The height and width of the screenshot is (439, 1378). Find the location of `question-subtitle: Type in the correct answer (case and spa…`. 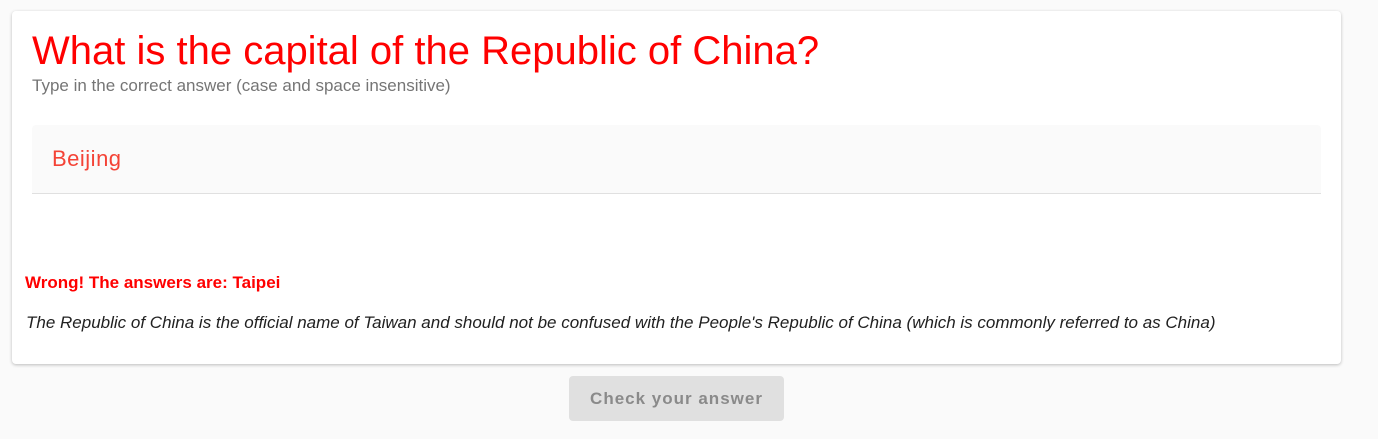

question-subtitle: Type in the correct answer (case and spa… is located at coordinates (241, 85).